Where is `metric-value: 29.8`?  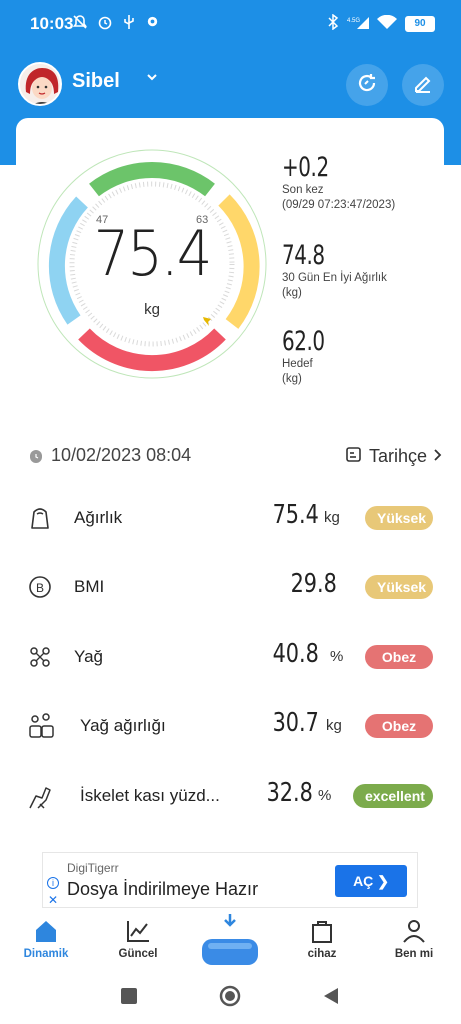 metric-value: 29.8 is located at coordinates (313, 584).